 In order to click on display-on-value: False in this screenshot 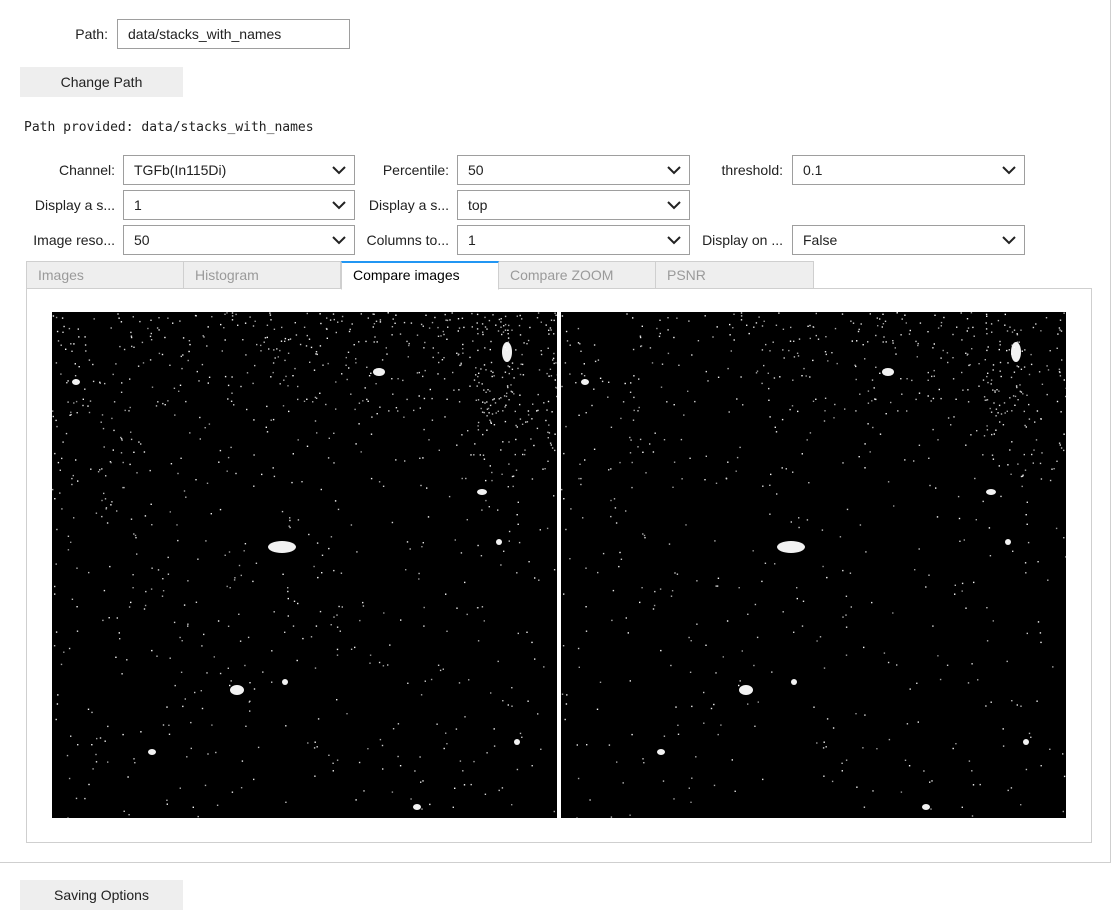, I will do `click(820, 240)`.